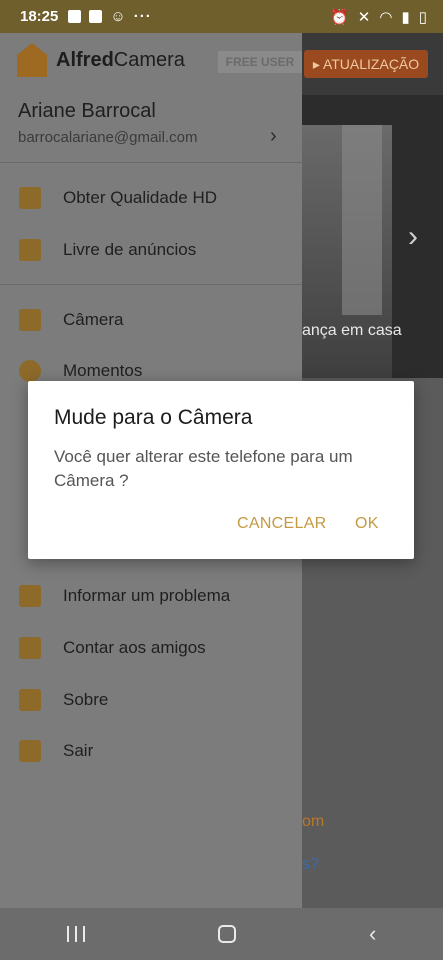 This screenshot has height=960, width=443. What do you see at coordinates (142, 16) in the screenshot?
I see `more-notifications-icon: ···` at bounding box center [142, 16].